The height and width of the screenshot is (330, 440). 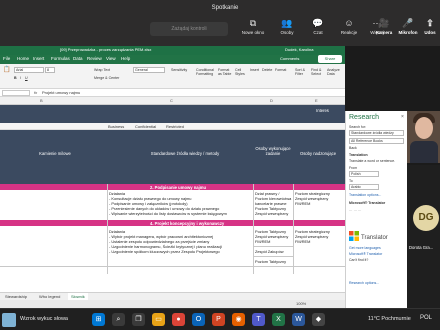 I want to click on microphone-button: 🎤 Mikrofon, so click(x=408, y=30).